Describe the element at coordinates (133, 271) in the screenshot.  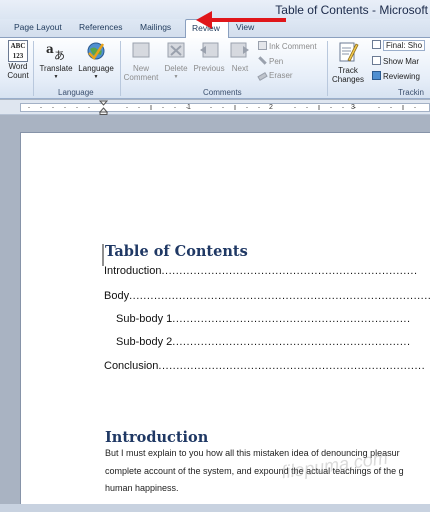
I see `toc-entry-label: Introduction` at that location.